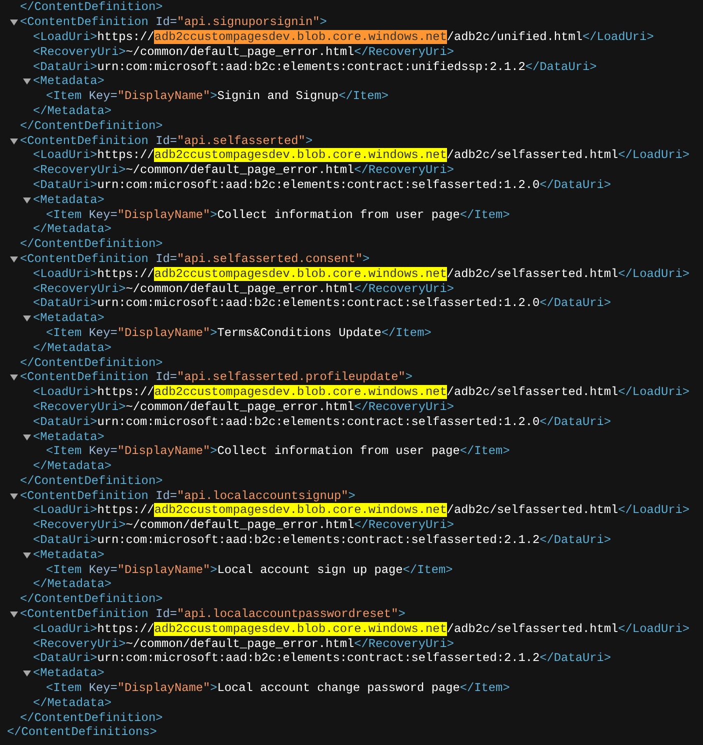  What do you see at coordinates (514, 37) in the screenshot?
I see `text-content: /adb2c/unified.html` at bounding box center [514, 37].